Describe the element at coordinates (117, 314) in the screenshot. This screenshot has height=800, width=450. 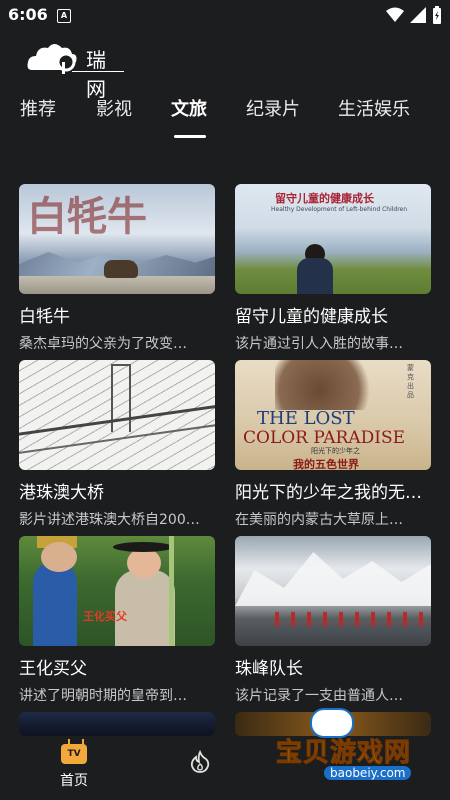
I see `video-title: 白牦牛` at that location.